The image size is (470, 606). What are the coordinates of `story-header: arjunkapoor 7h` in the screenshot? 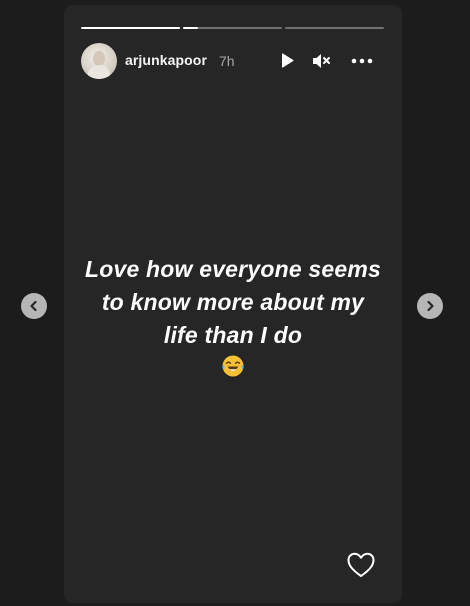 It's located at (232, 61).